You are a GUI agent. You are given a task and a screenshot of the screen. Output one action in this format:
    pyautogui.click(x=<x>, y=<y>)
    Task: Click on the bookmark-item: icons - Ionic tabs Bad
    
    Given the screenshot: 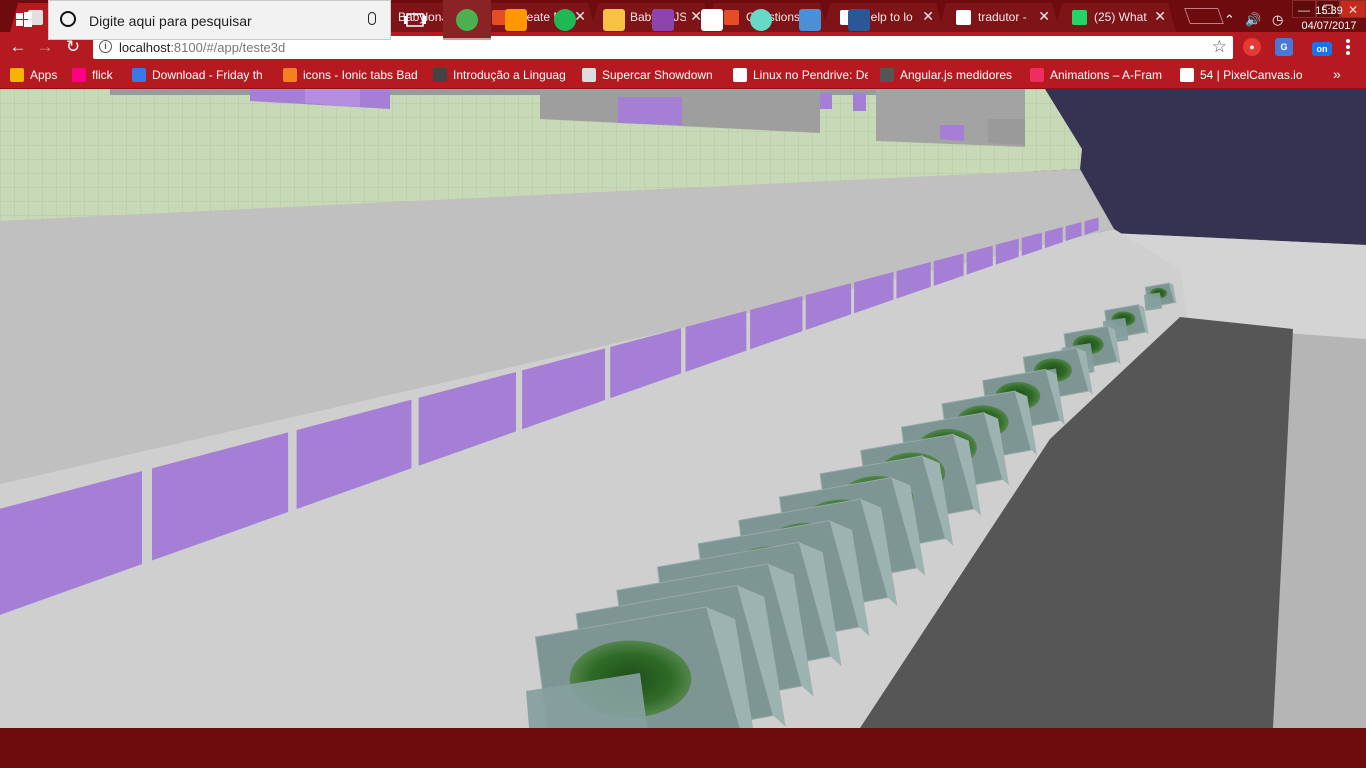 What is the action you would take?
    pyautogui.click(x=352, y=76)
    